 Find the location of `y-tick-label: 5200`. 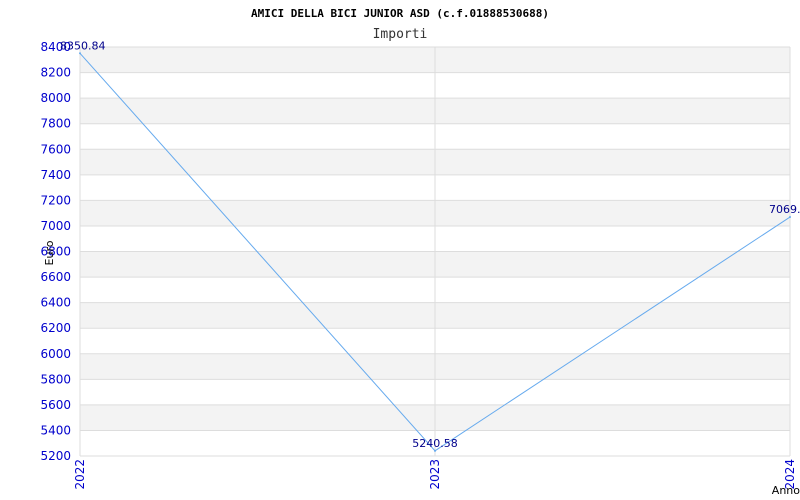

y-tick-label: 5200 is located at coordinates (55, 456).